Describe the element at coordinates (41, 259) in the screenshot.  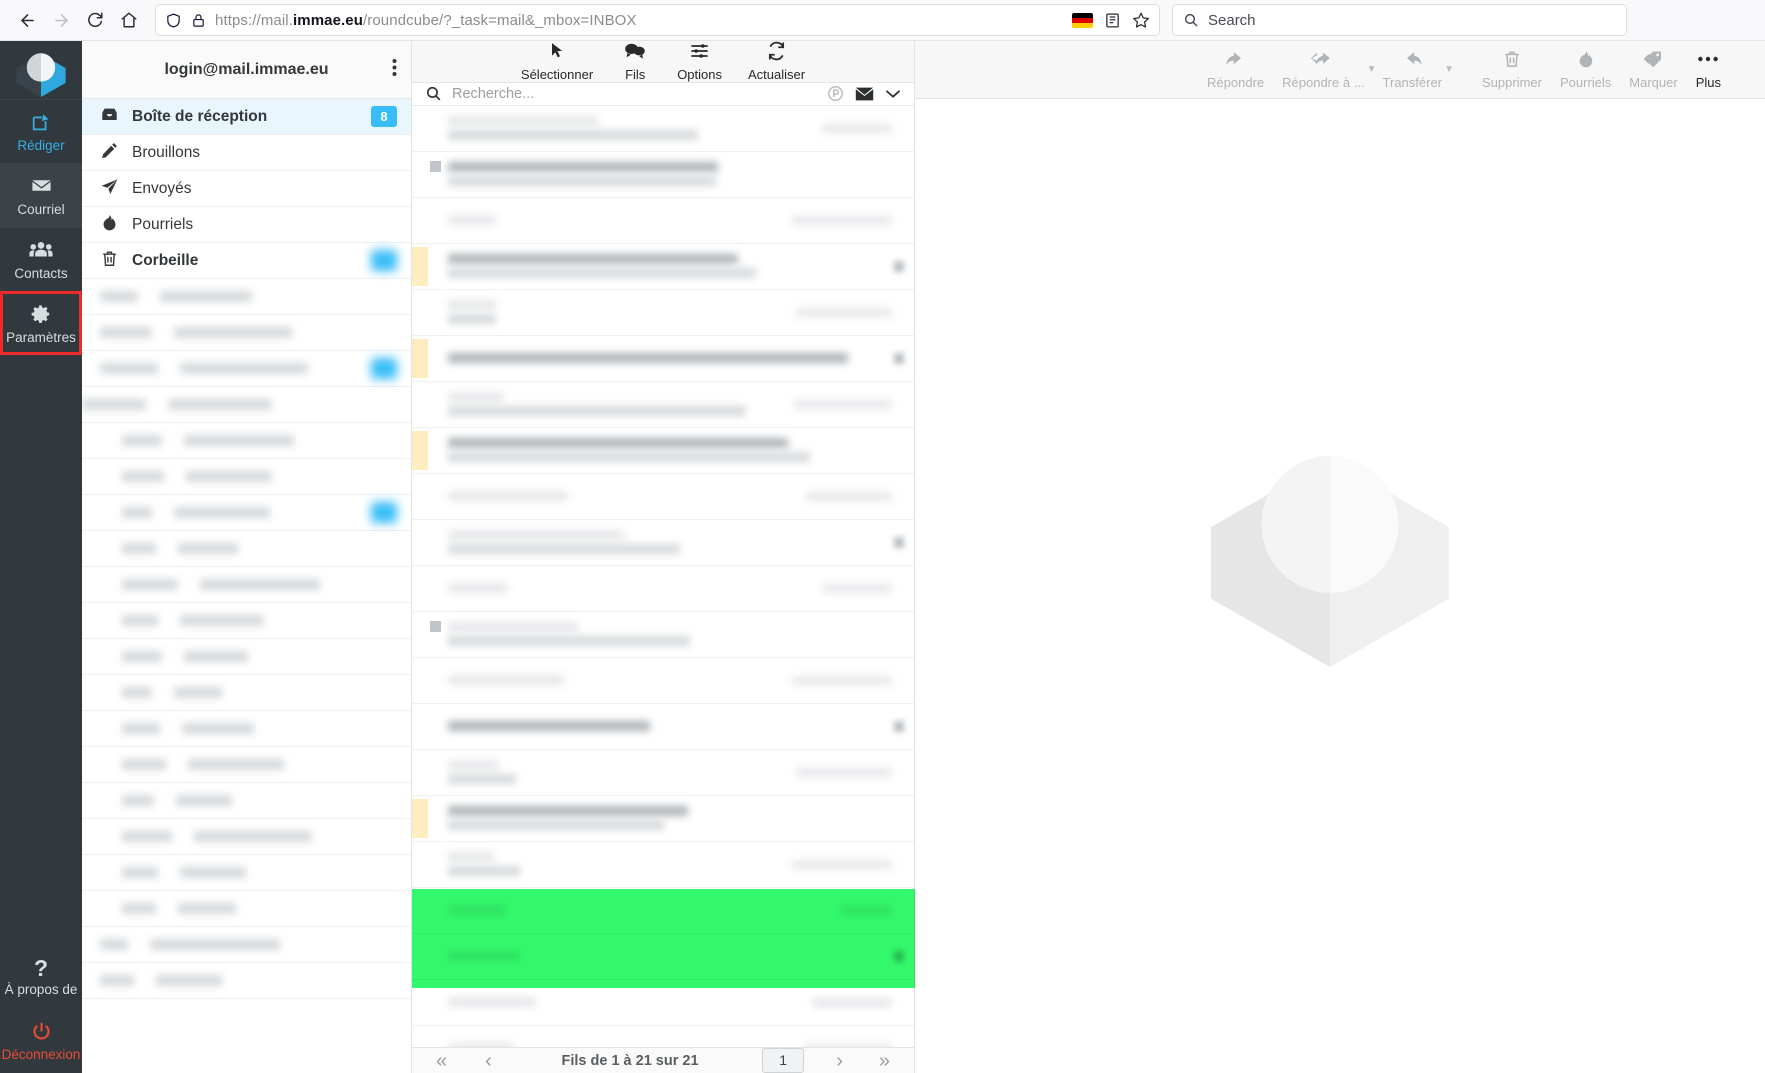
I see `taskbar-item-contacts: Contacts` at that location.